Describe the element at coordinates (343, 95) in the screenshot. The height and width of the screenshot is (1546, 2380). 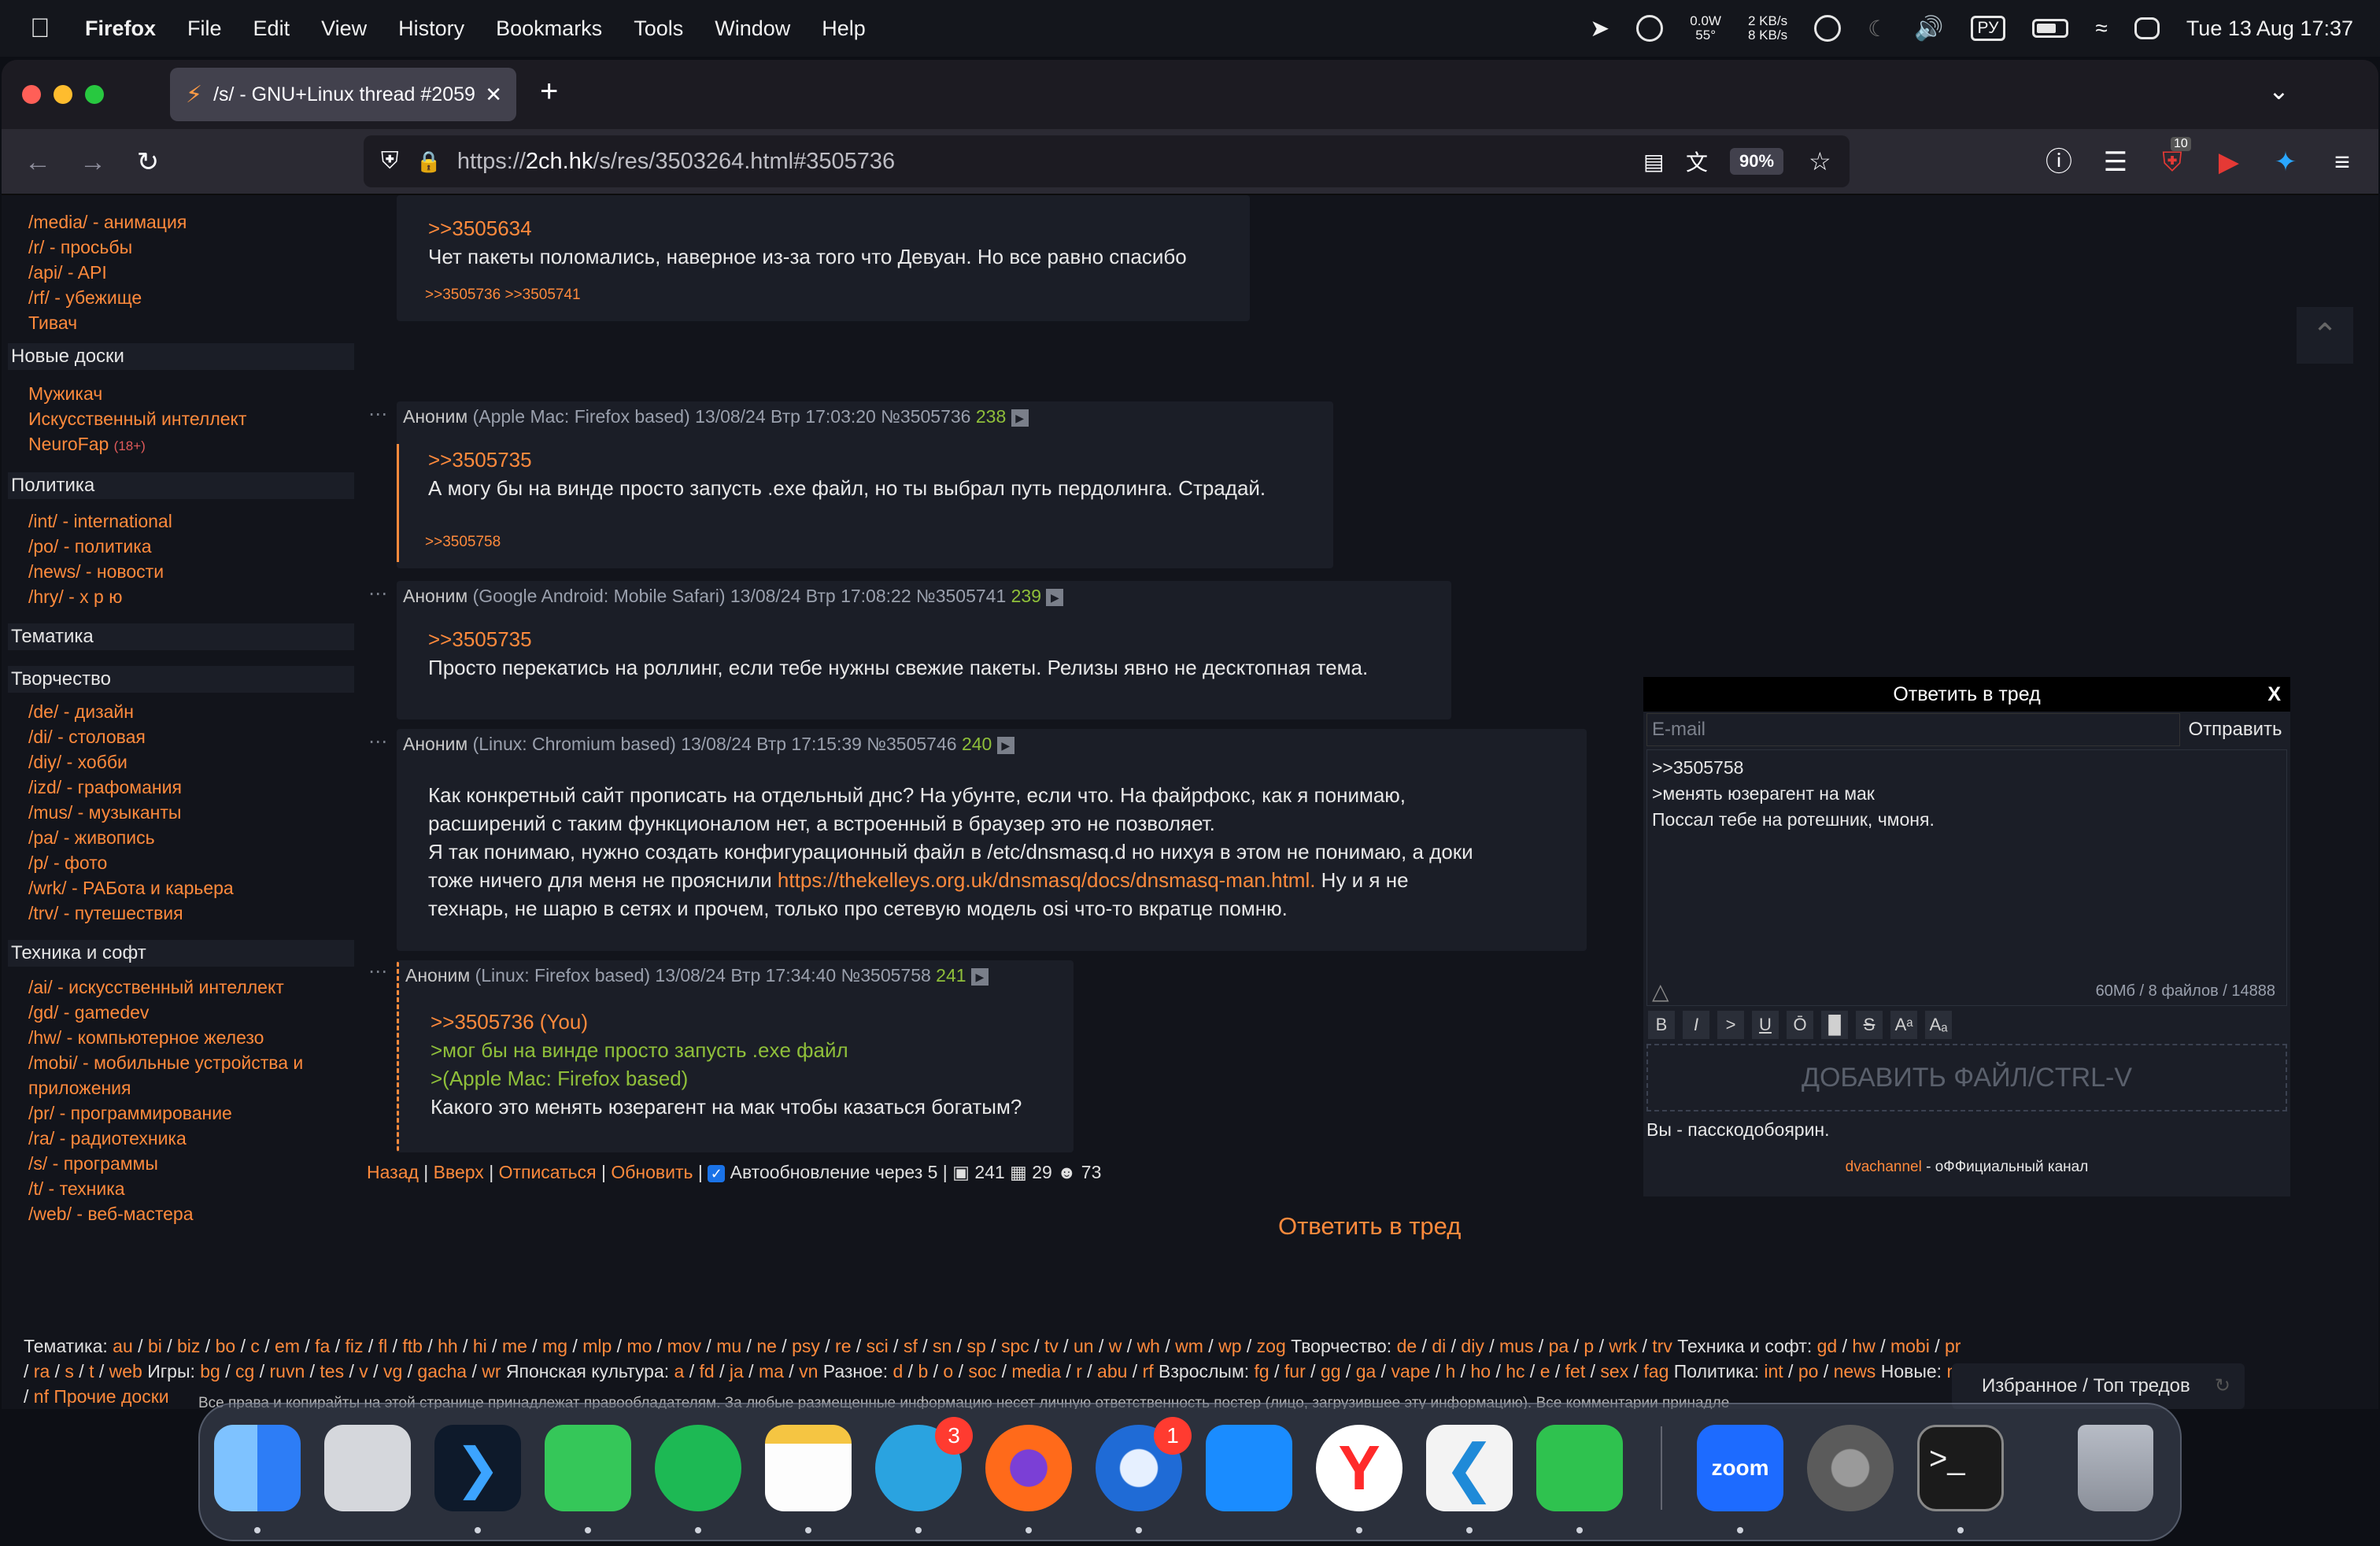
I see `tab-active: ⚡ /s/ - GNU+Linux thread #2059 ✕` at that location.